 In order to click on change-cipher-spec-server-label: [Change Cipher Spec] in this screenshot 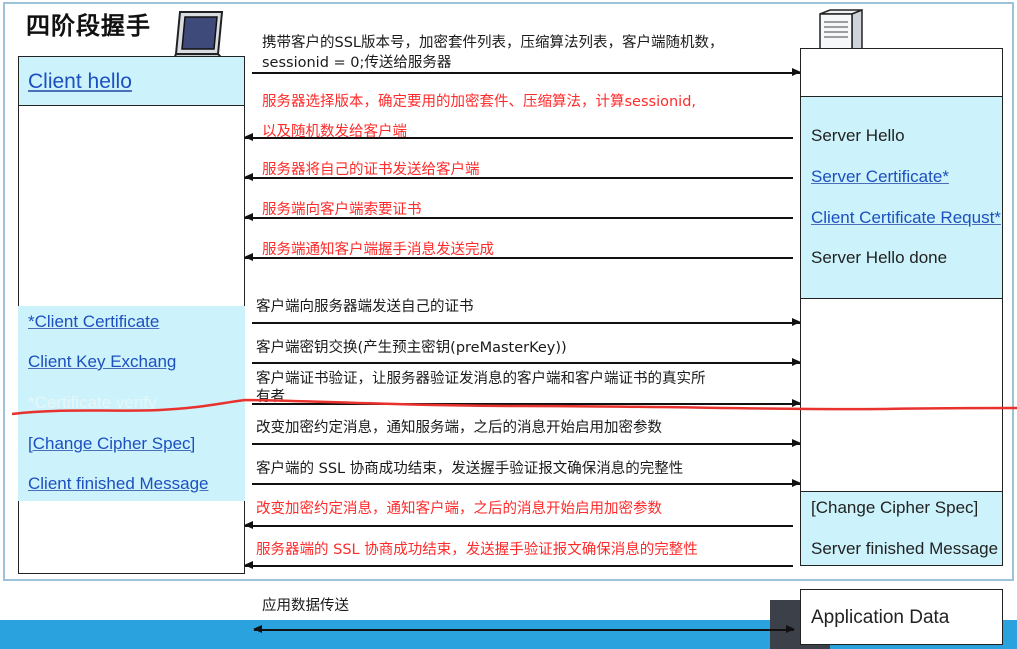, I will do `click(895, 507)`.